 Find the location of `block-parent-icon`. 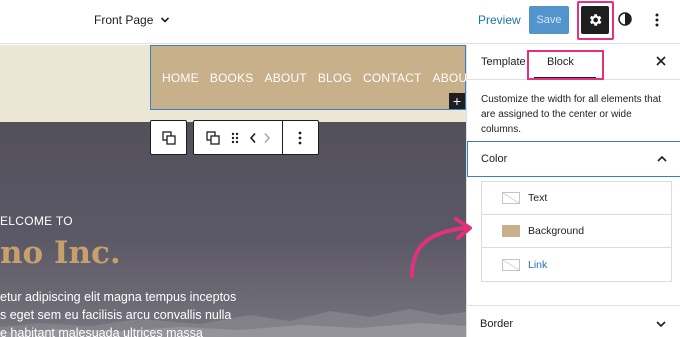

block-parent-icon is located at coordinates (168, 137).